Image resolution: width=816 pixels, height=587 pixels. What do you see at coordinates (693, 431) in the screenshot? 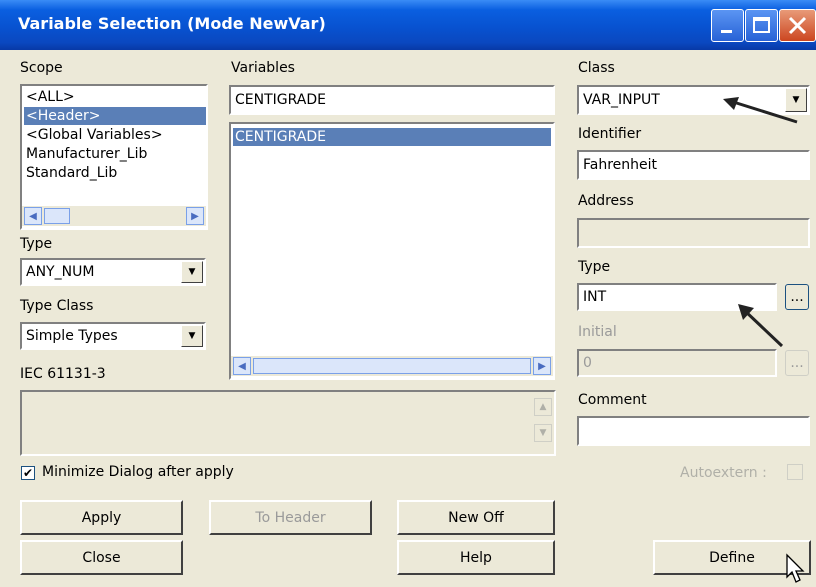
I see `comment-input` at bounding box center [693, 431].